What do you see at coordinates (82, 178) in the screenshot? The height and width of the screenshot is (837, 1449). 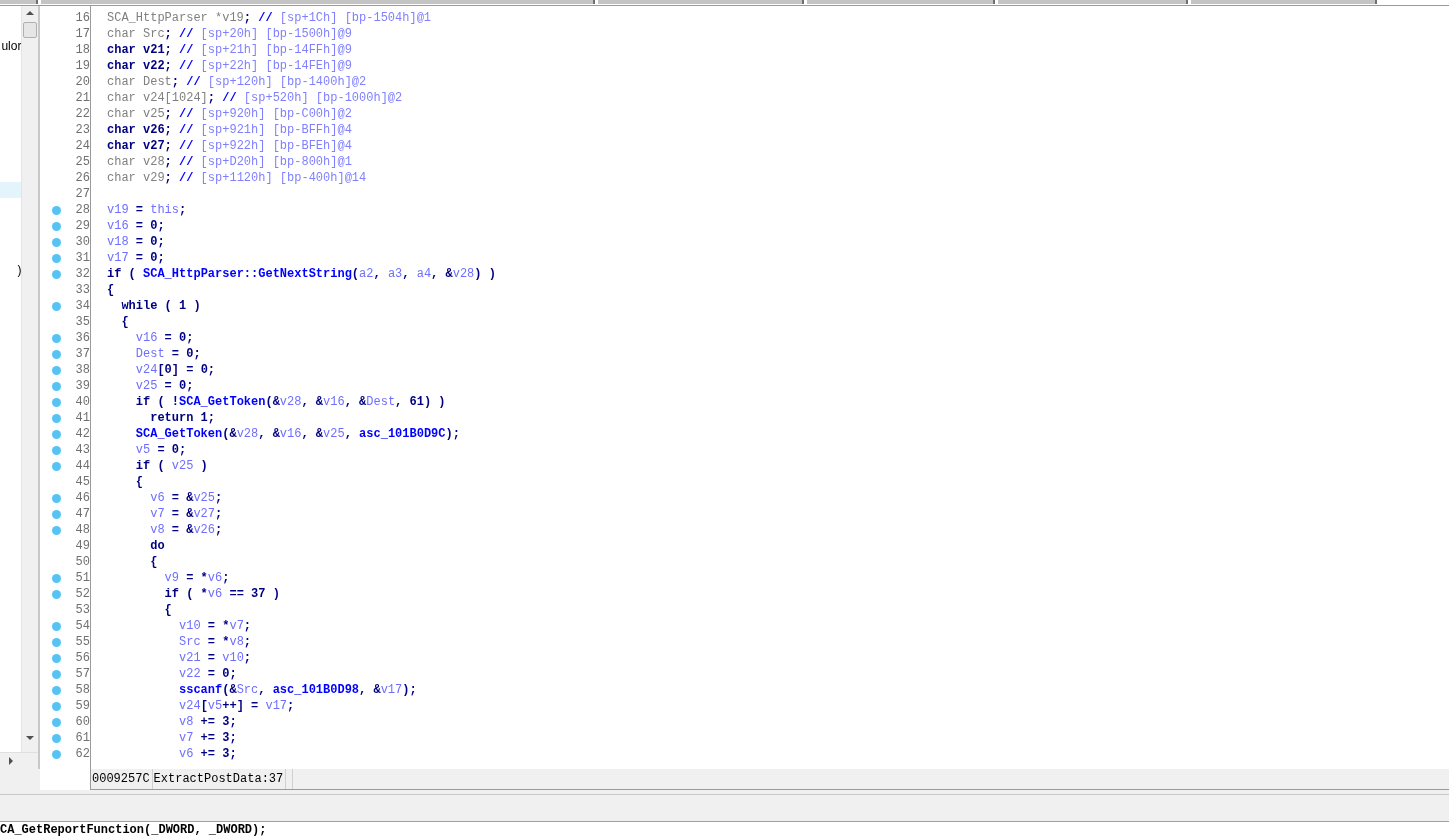 I see `line-number: 26` at bounding box center [82, 178].